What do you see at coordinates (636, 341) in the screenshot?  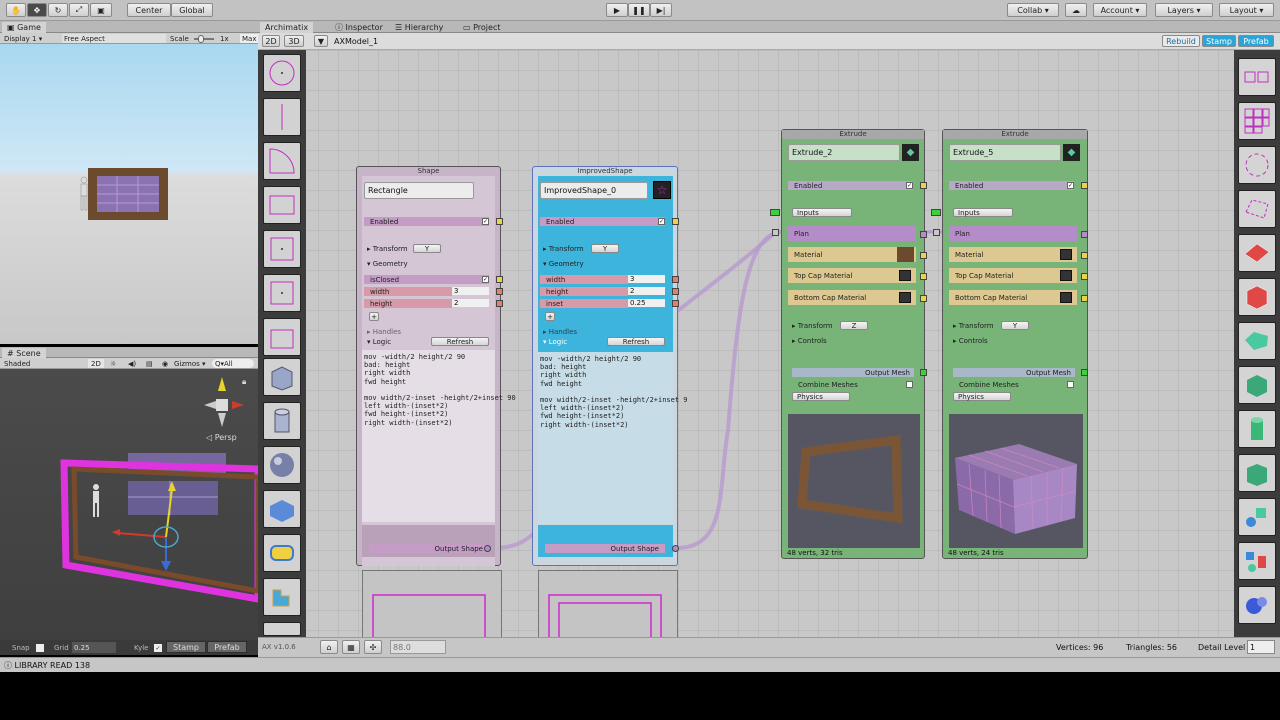 I see `improved-refresh-button: Refresh` at bounding box center [636, 341].